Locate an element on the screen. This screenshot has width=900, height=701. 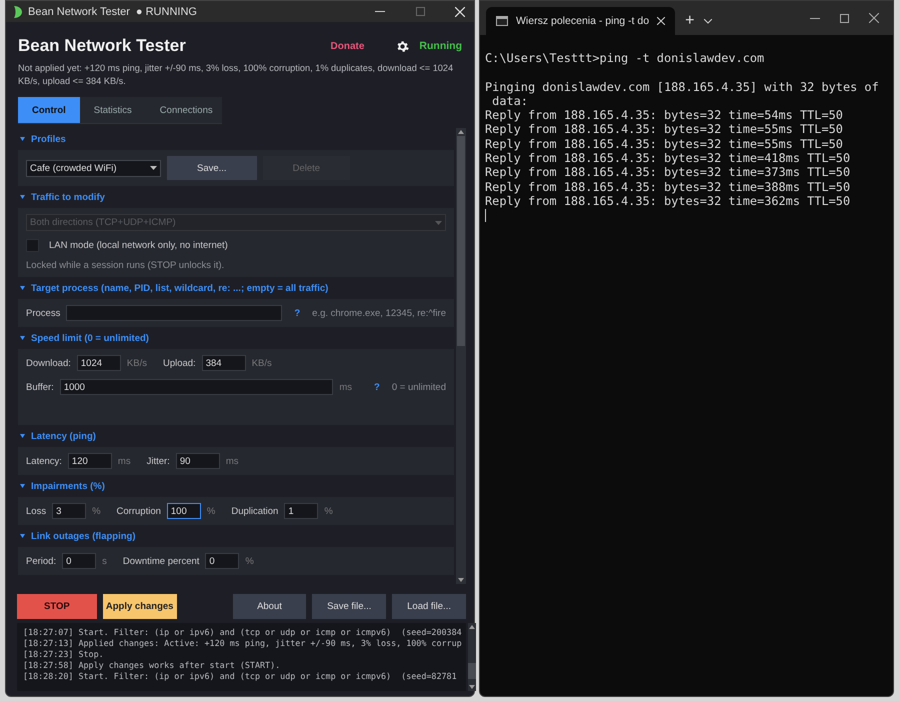
hint-text: 0 = unlimited is located at coordinates (419, 387).